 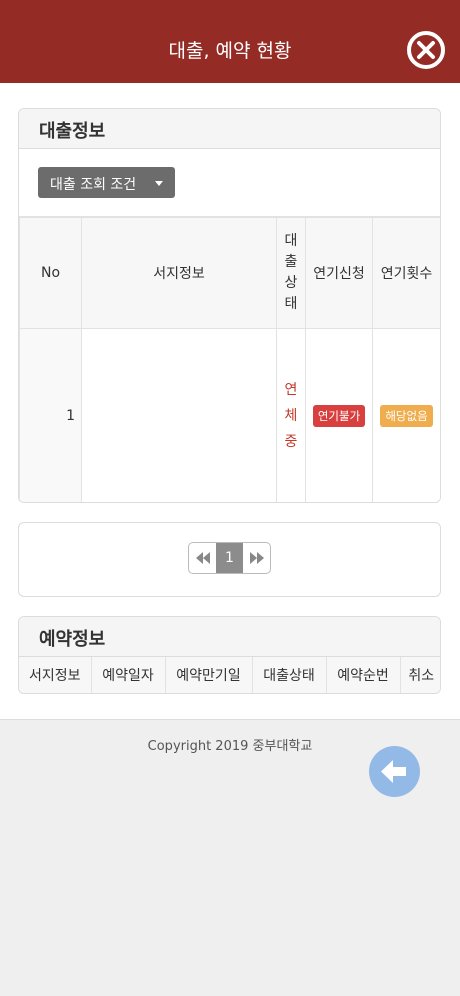 I want to click on loan-filter-dropdown: 대출 조회 조건, so click(x=106, y=182).